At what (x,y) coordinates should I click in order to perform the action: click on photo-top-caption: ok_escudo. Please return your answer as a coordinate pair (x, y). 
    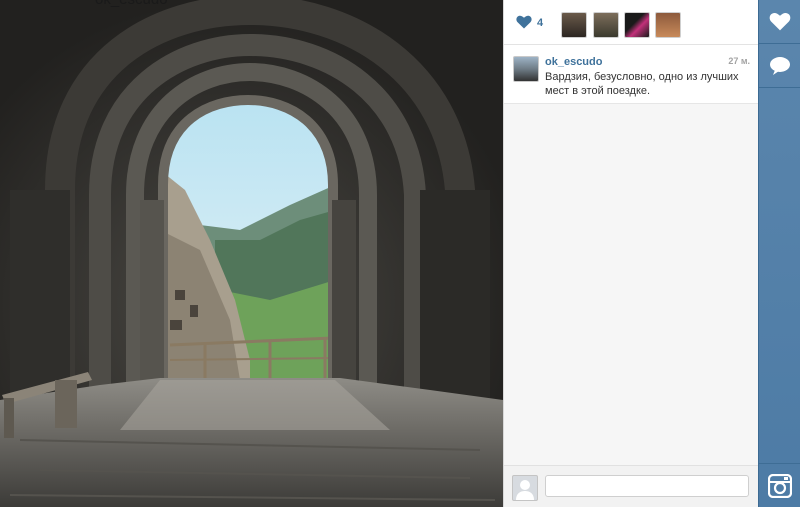
    Looking at the image, I should click on (131, 4).